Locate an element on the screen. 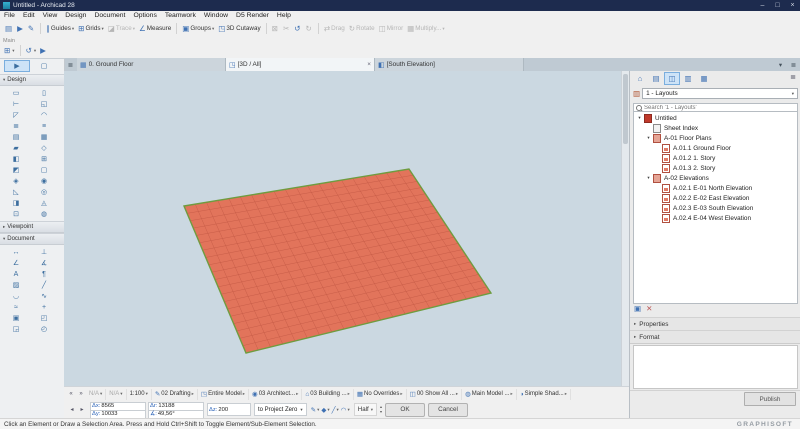 The image size is (800, 429). tool-icon: ⊥ is located at coordinates (44, 252).